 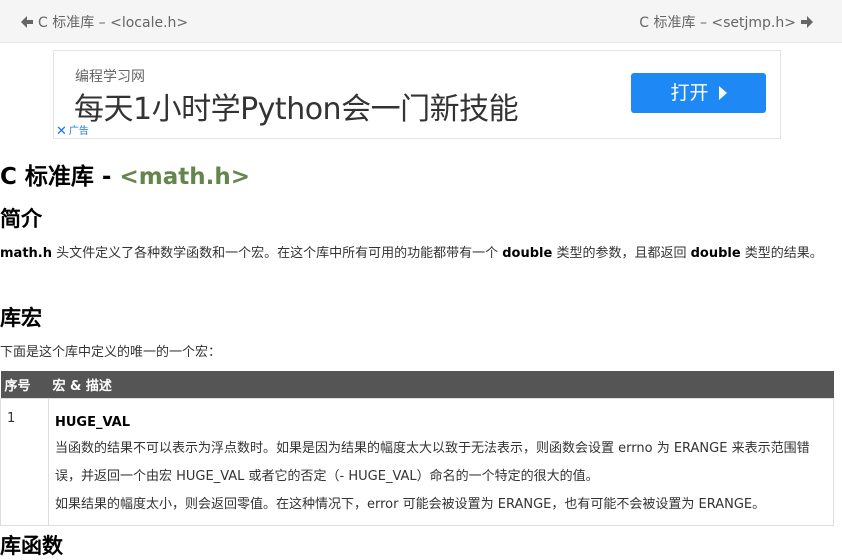 What do you see at coordinates (21, 219) in the screenshot?
I see `intro-heading: 简介` at bounding box center [21, 219].